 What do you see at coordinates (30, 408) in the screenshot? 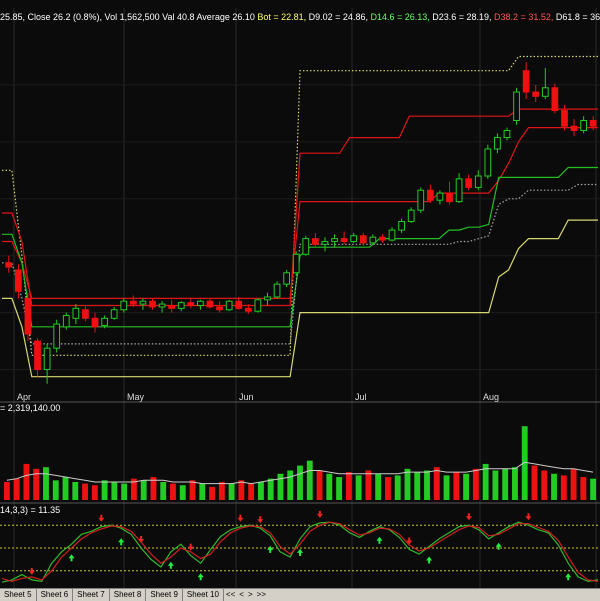
I see `volume-readout: = 2,319,140.00` at bounding box center [30, 408].